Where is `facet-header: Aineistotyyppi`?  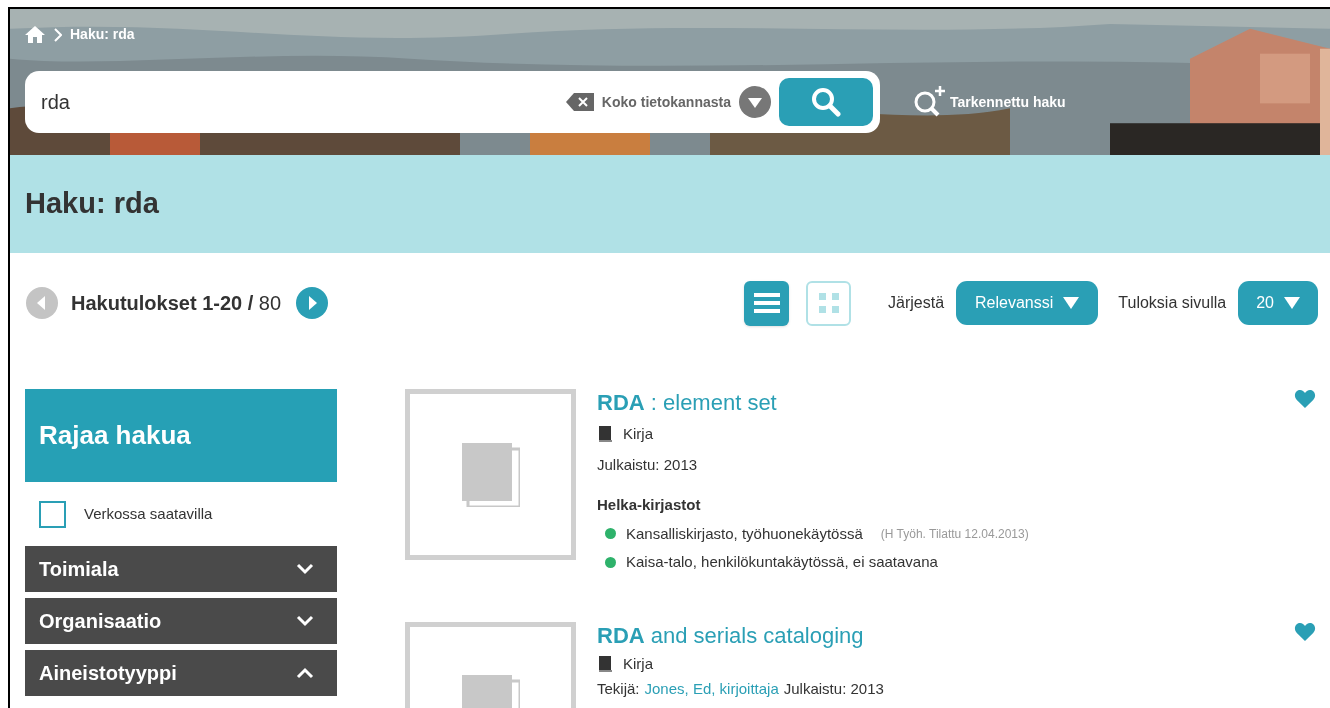 facet-header: Aineistotyyppi is located at coordinates (181, 673).